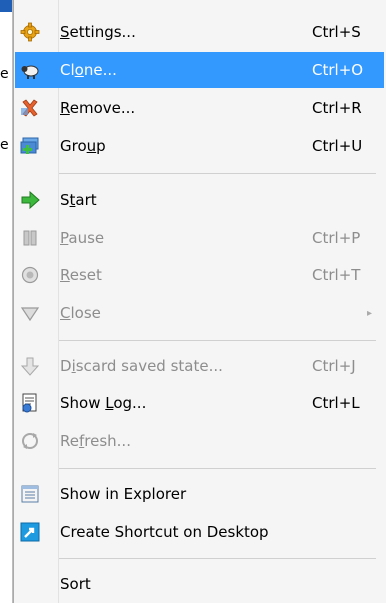  I want to click on menu-item-label: Pause, so click(82, 238).